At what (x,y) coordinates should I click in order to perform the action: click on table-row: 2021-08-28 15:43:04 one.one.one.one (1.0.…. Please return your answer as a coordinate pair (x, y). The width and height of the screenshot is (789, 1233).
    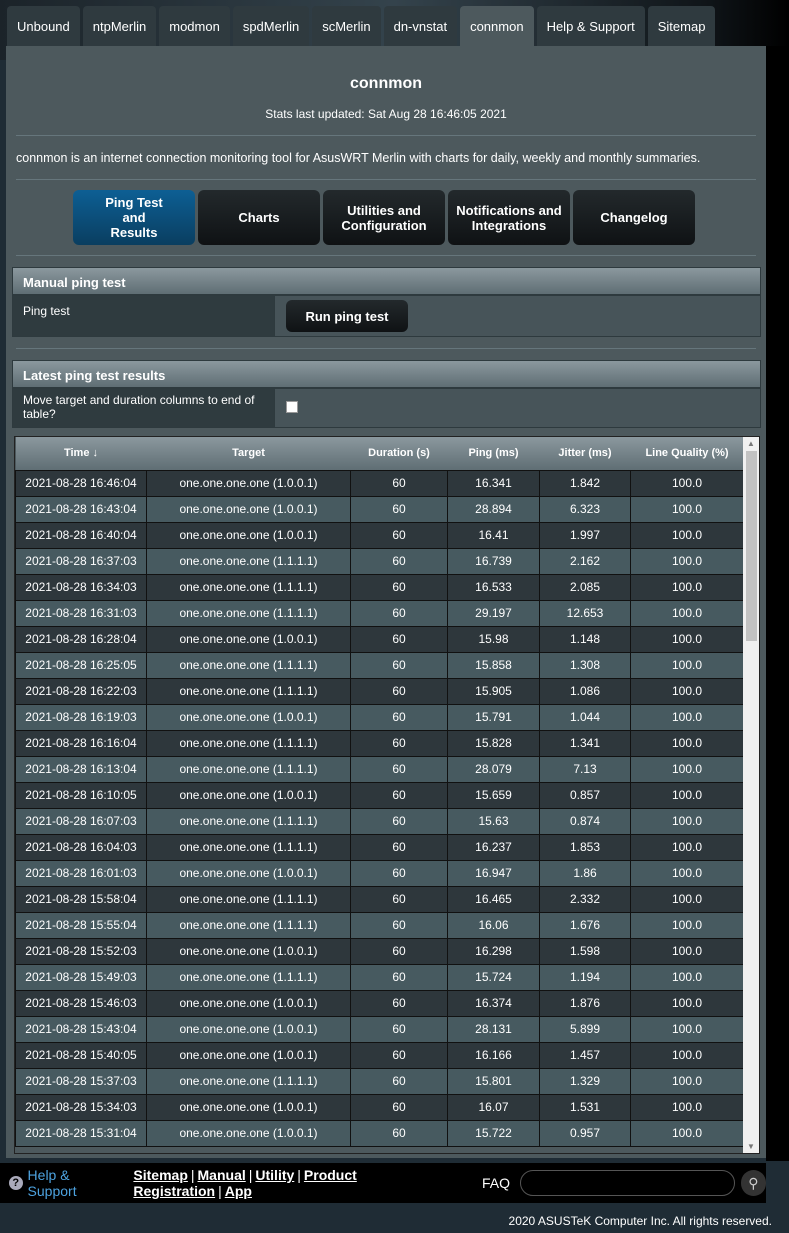
    Looking at the image, I should click on (379, 1029).